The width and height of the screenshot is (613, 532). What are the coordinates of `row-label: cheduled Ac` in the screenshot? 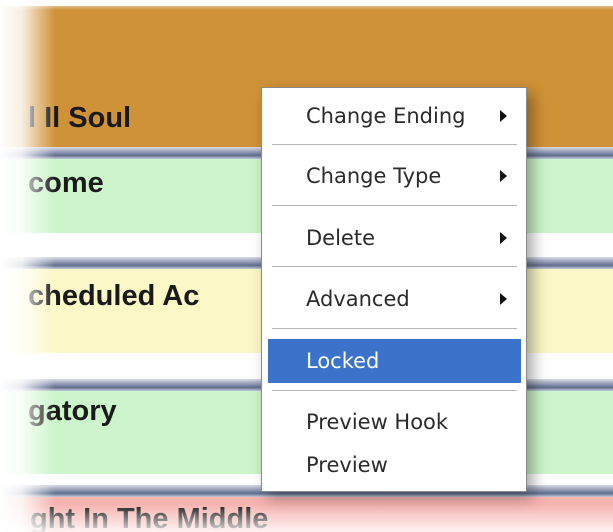 It's located at (114, 296).